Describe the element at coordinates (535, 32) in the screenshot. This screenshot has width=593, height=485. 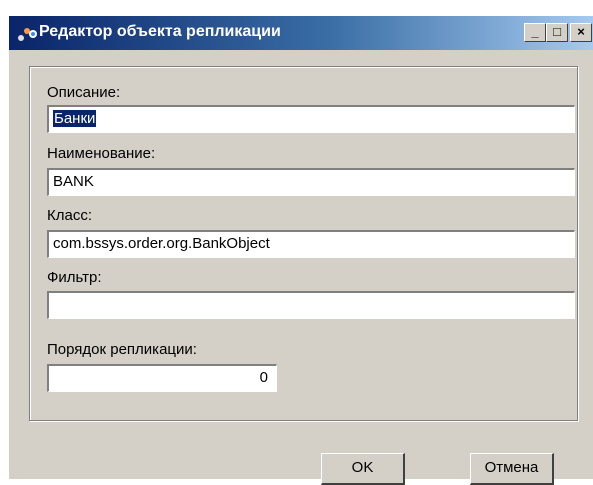
I see `minimize-button: _` at that location.